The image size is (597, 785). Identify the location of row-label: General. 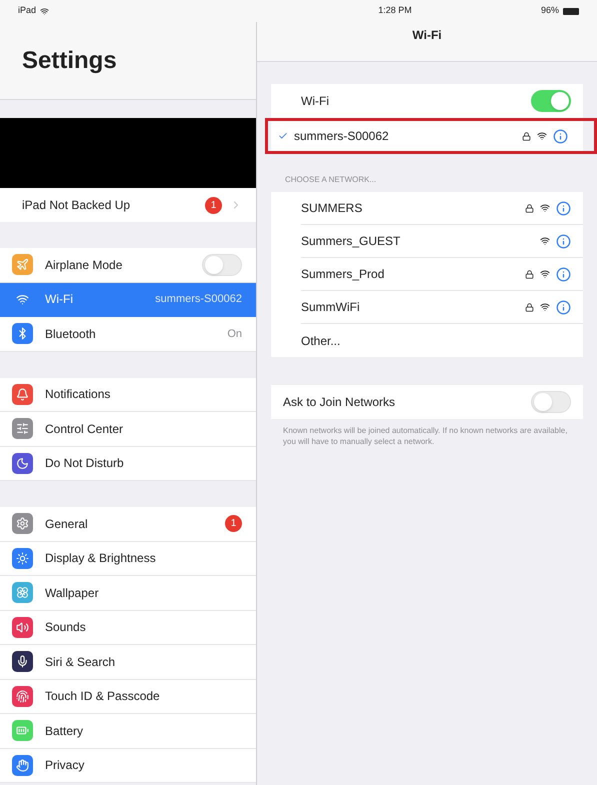
(67, 524).